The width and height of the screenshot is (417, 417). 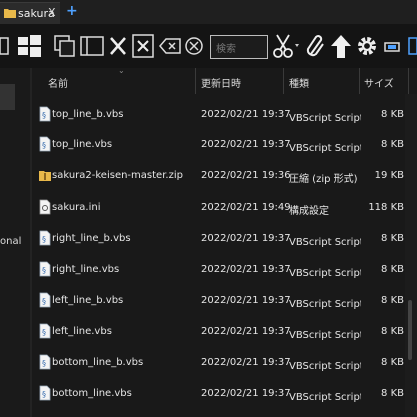 I want to click on file-row: sakura.ini 2022/02/21 19:49 構成設定 118 KB, so click(x=224, y=208).